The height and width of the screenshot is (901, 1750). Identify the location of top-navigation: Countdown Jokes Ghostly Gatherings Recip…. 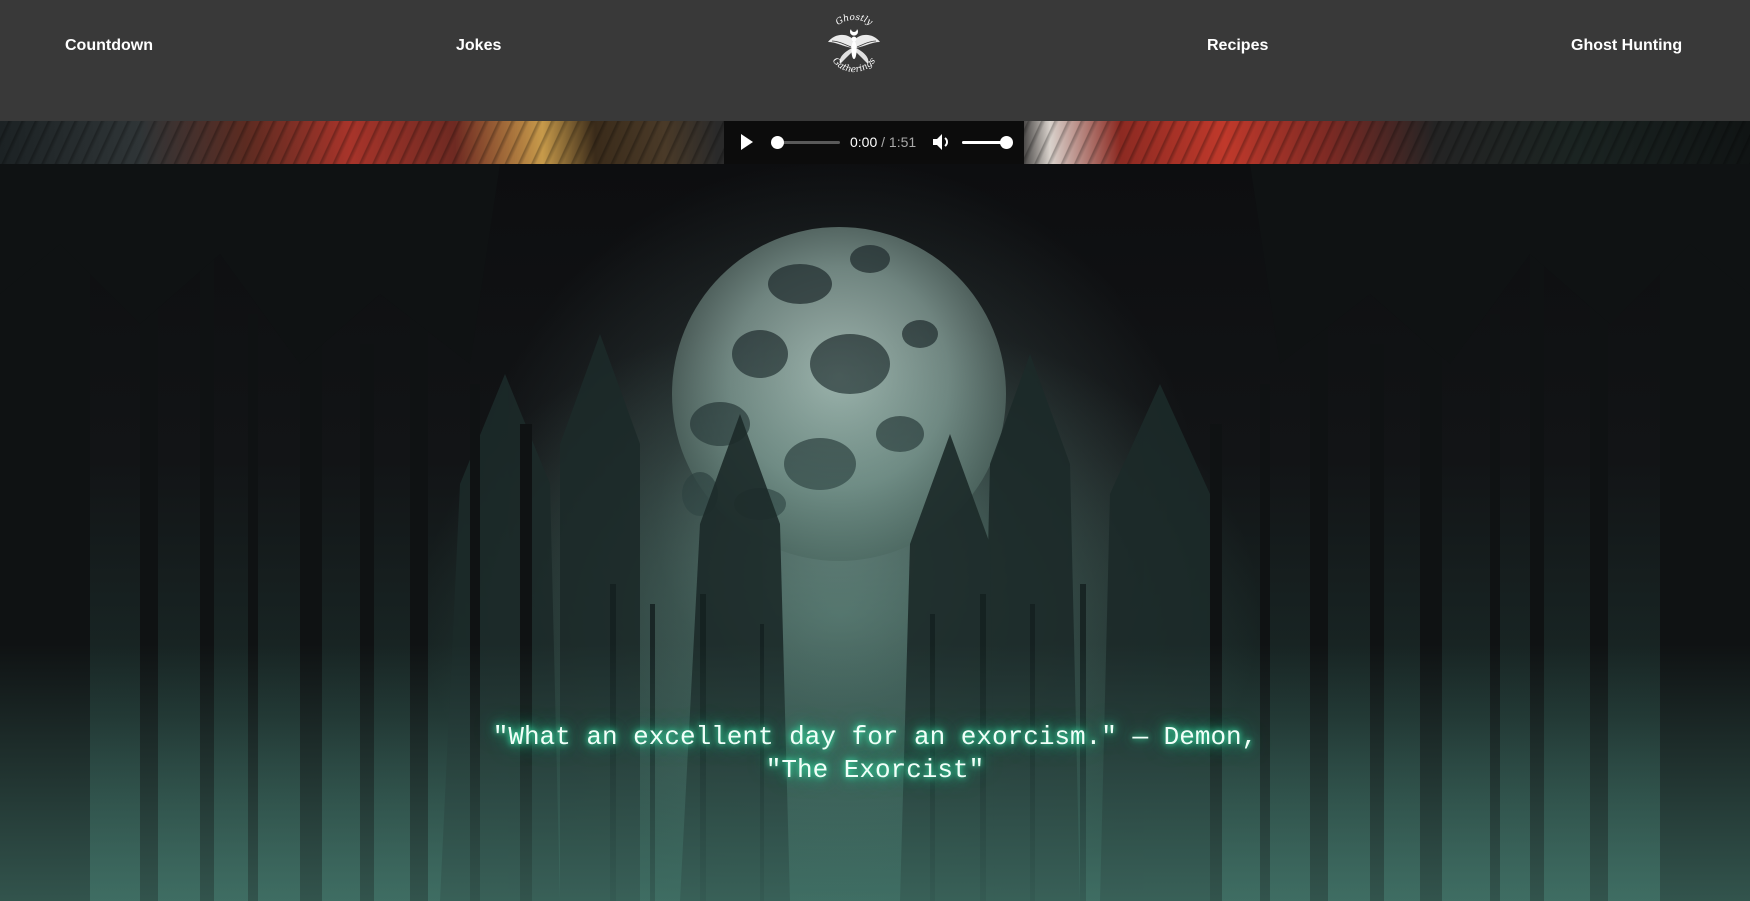
(875, 60).